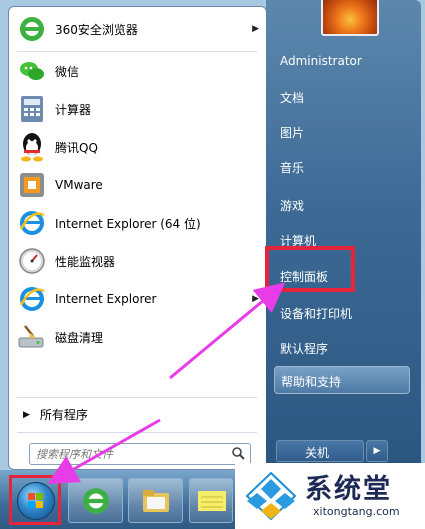 The image size is (425, 529). I want to click on watermark-title: 系统堂, so click(348, 489).